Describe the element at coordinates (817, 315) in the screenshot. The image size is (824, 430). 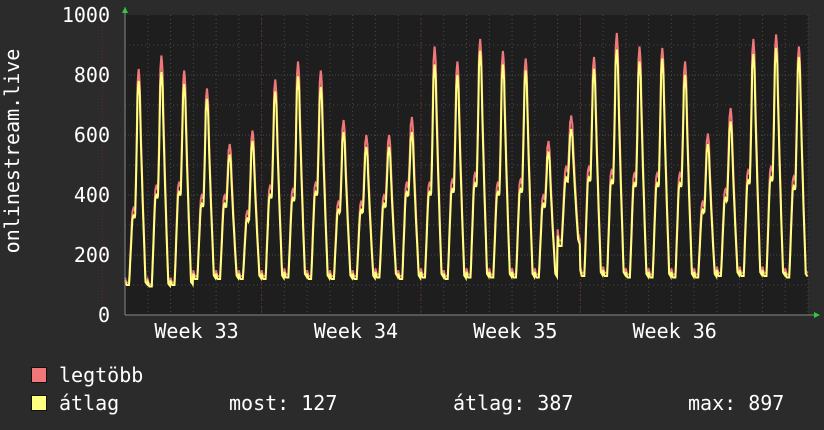
I see `x-axis-arrow` at that location.